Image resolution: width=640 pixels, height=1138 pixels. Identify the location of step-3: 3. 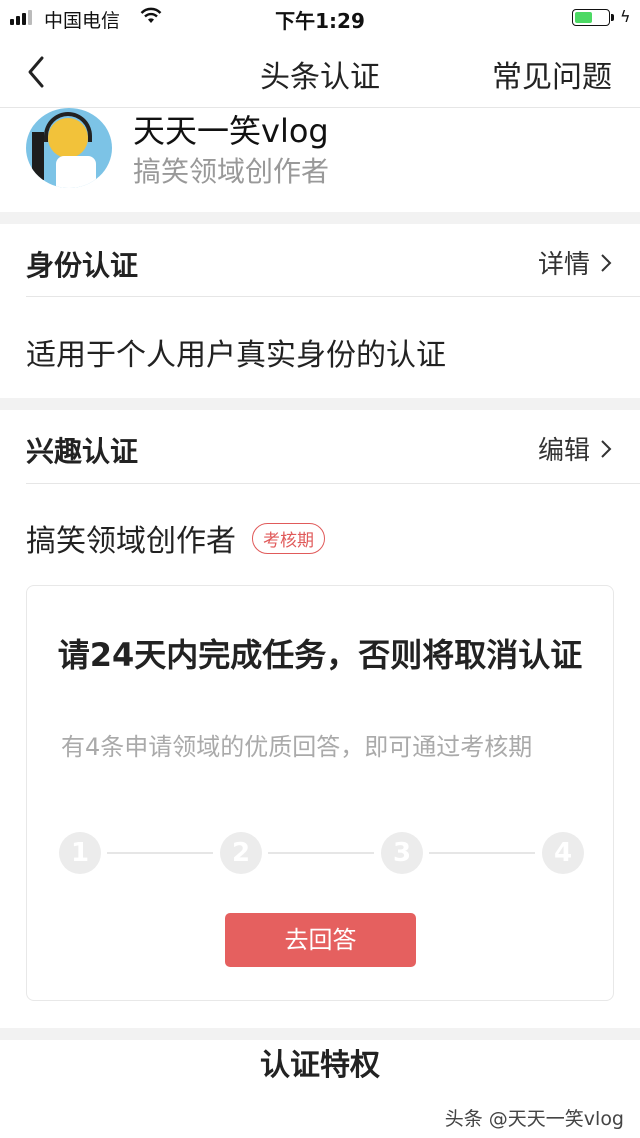
(402, 853).